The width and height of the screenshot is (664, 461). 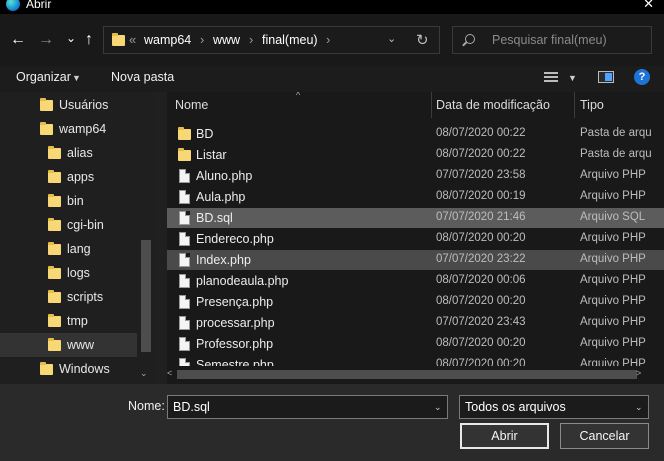 What do you see at coordinates (493, 105) in the screenshot?
I see `column-header-date: Data de modificação` at bounding box center [493, 105].